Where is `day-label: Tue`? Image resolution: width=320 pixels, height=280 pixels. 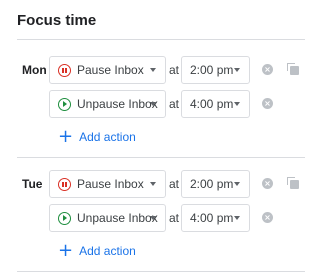
day-label: Tue is located at coordinates (32, 184).